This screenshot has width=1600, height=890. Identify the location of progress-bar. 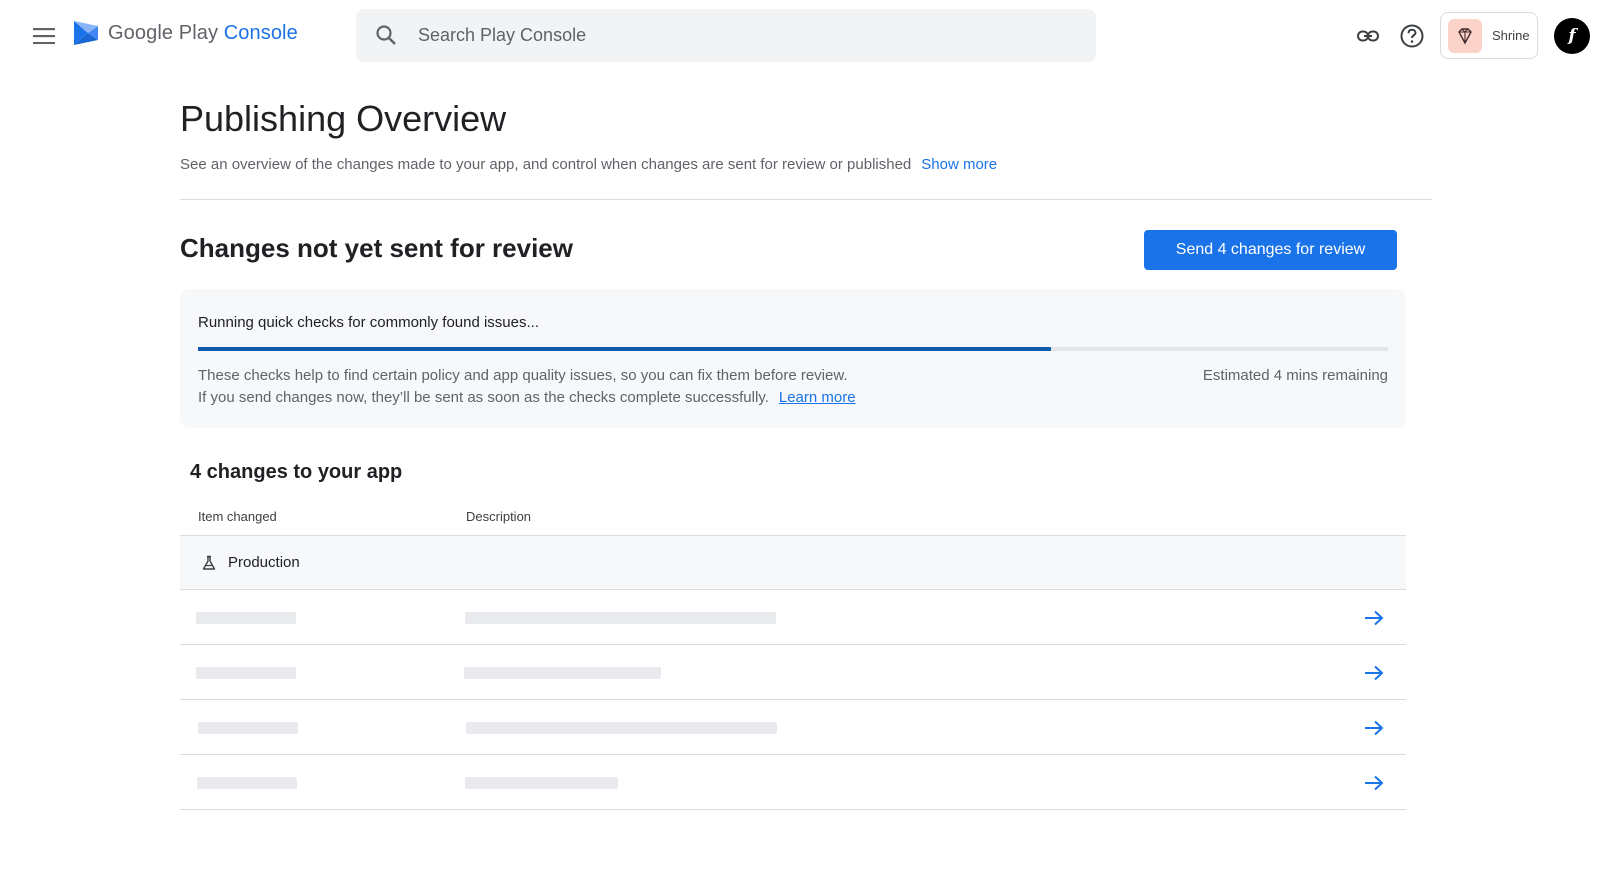
(793, 349).